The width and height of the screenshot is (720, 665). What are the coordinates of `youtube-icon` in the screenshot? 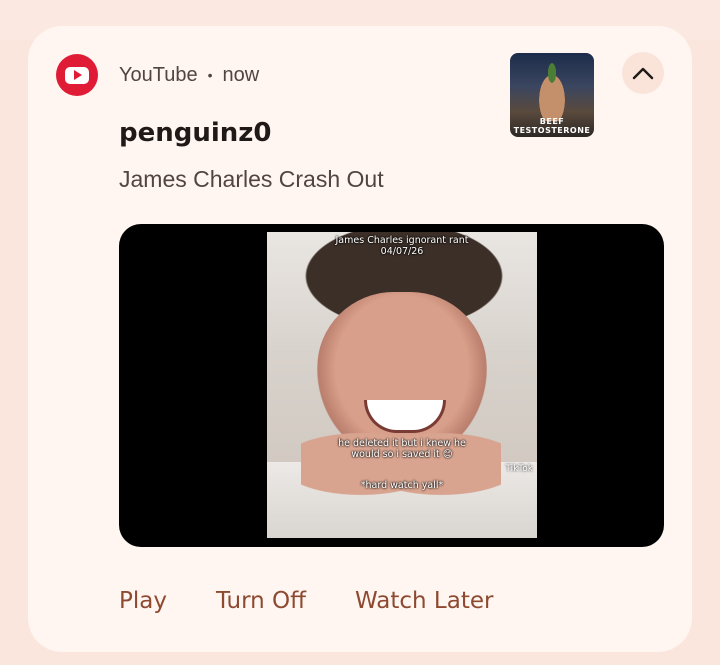 It's located at (77, 75).